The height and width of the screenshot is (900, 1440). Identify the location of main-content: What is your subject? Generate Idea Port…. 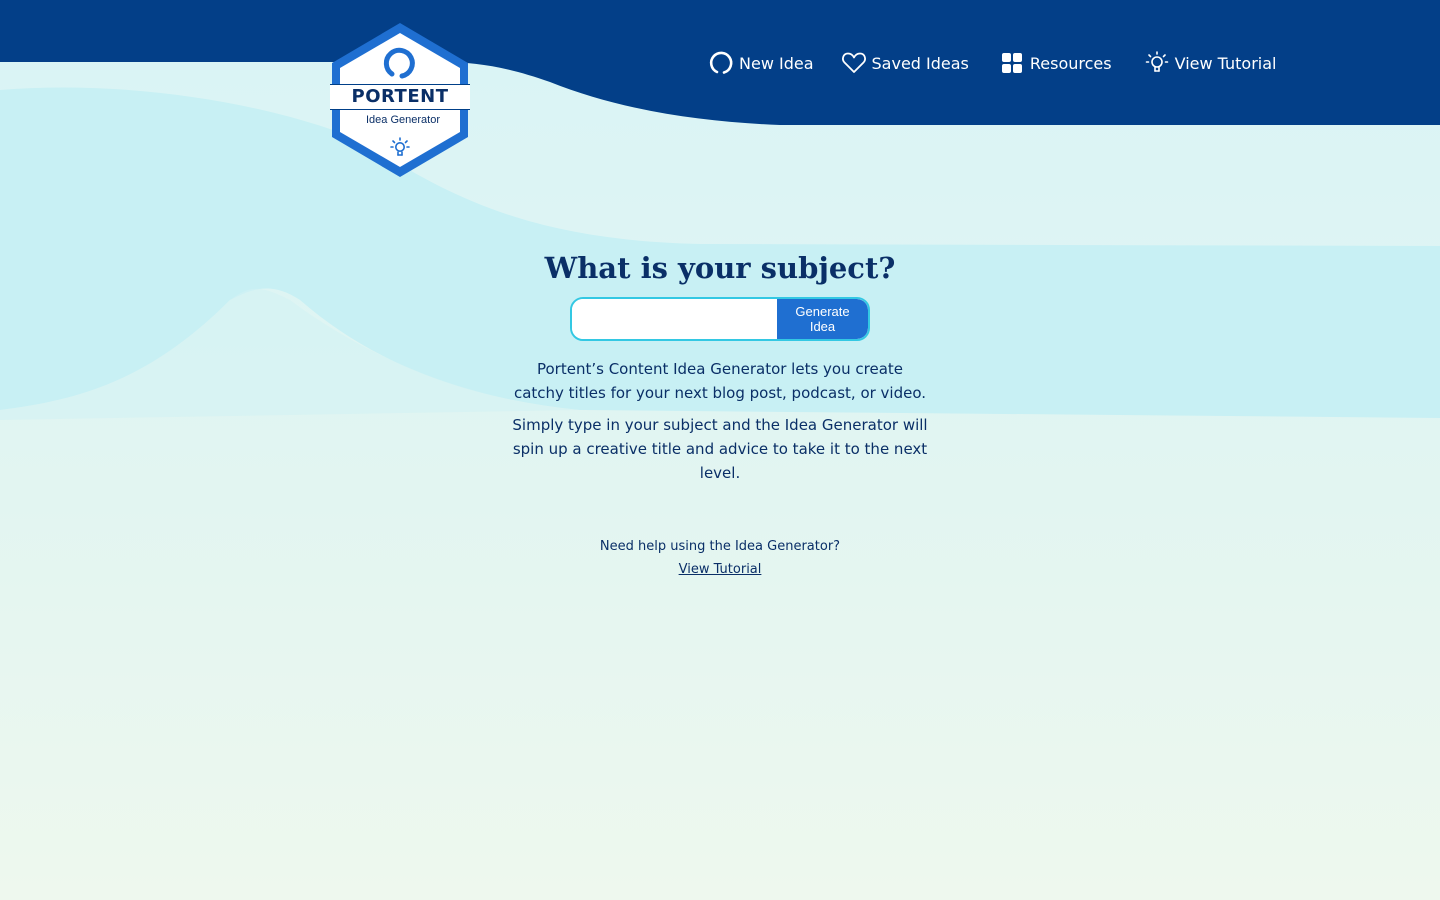
(720, 410).